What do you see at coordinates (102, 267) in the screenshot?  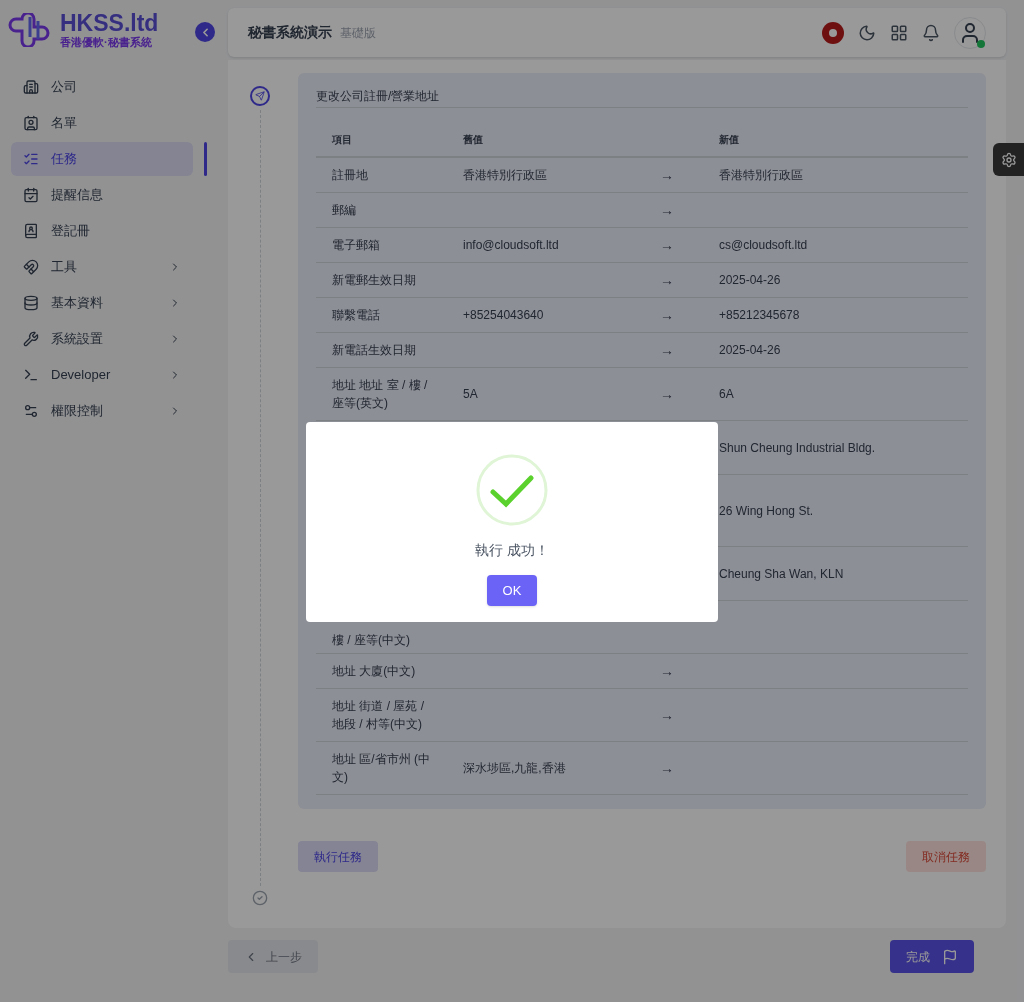 I see `sidebar-item: 工具` at bounding box center [102, 267].